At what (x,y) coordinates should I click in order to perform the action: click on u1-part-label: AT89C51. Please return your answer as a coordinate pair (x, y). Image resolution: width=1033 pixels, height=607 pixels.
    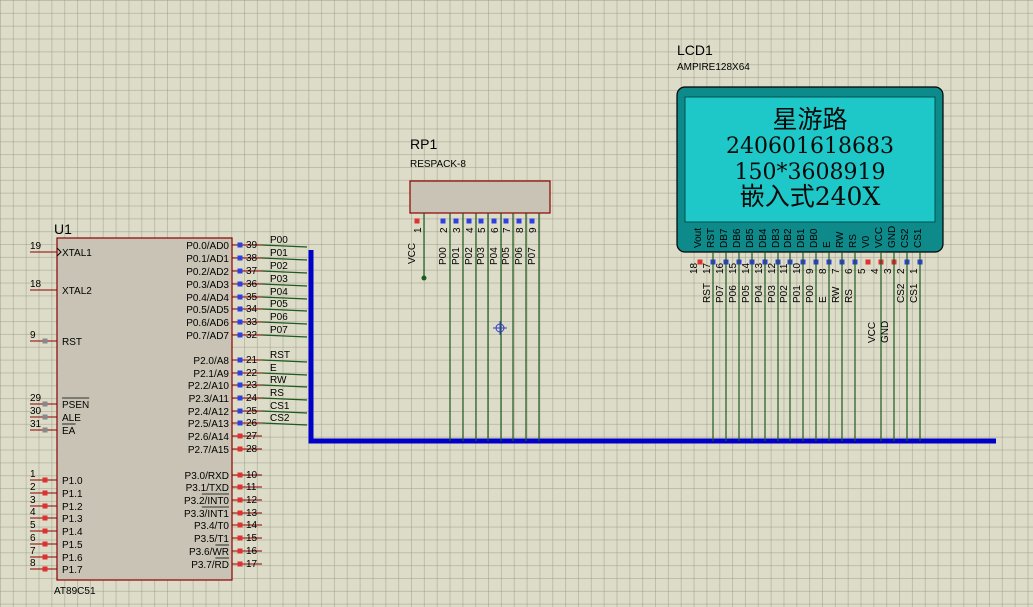
    Looking at the image, I should click on (75, 591).